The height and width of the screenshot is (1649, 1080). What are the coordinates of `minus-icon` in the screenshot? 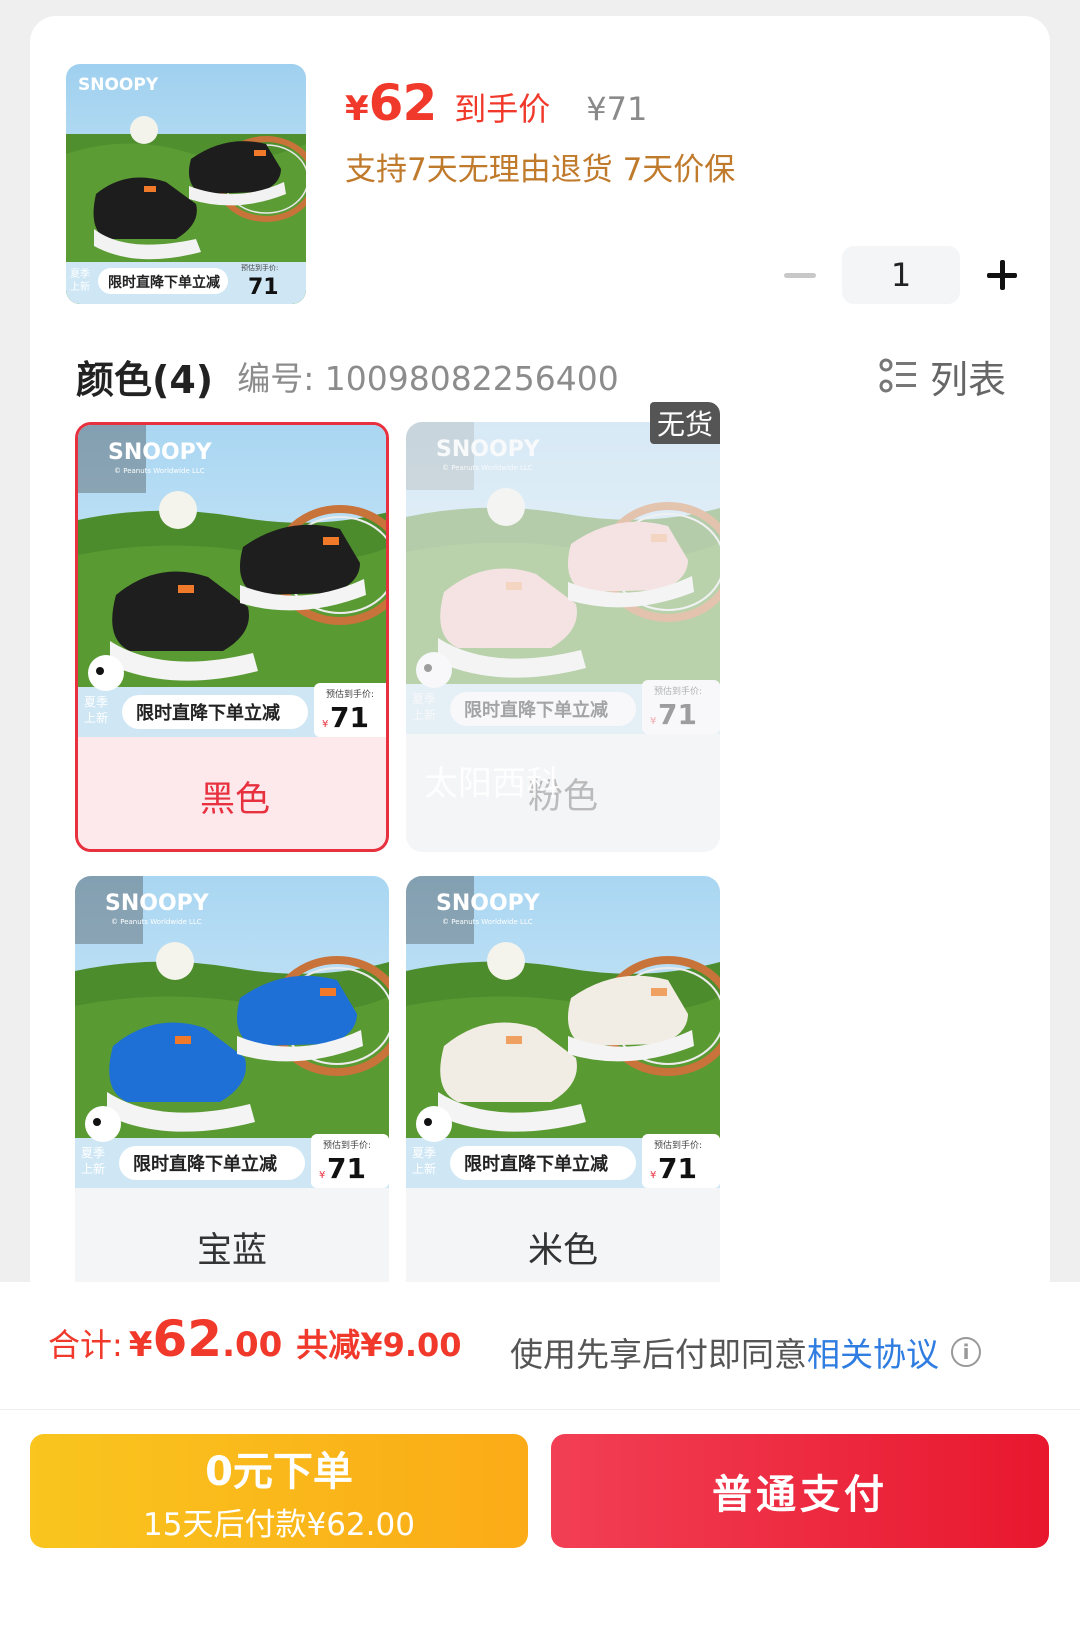 It's located at (800, 275).